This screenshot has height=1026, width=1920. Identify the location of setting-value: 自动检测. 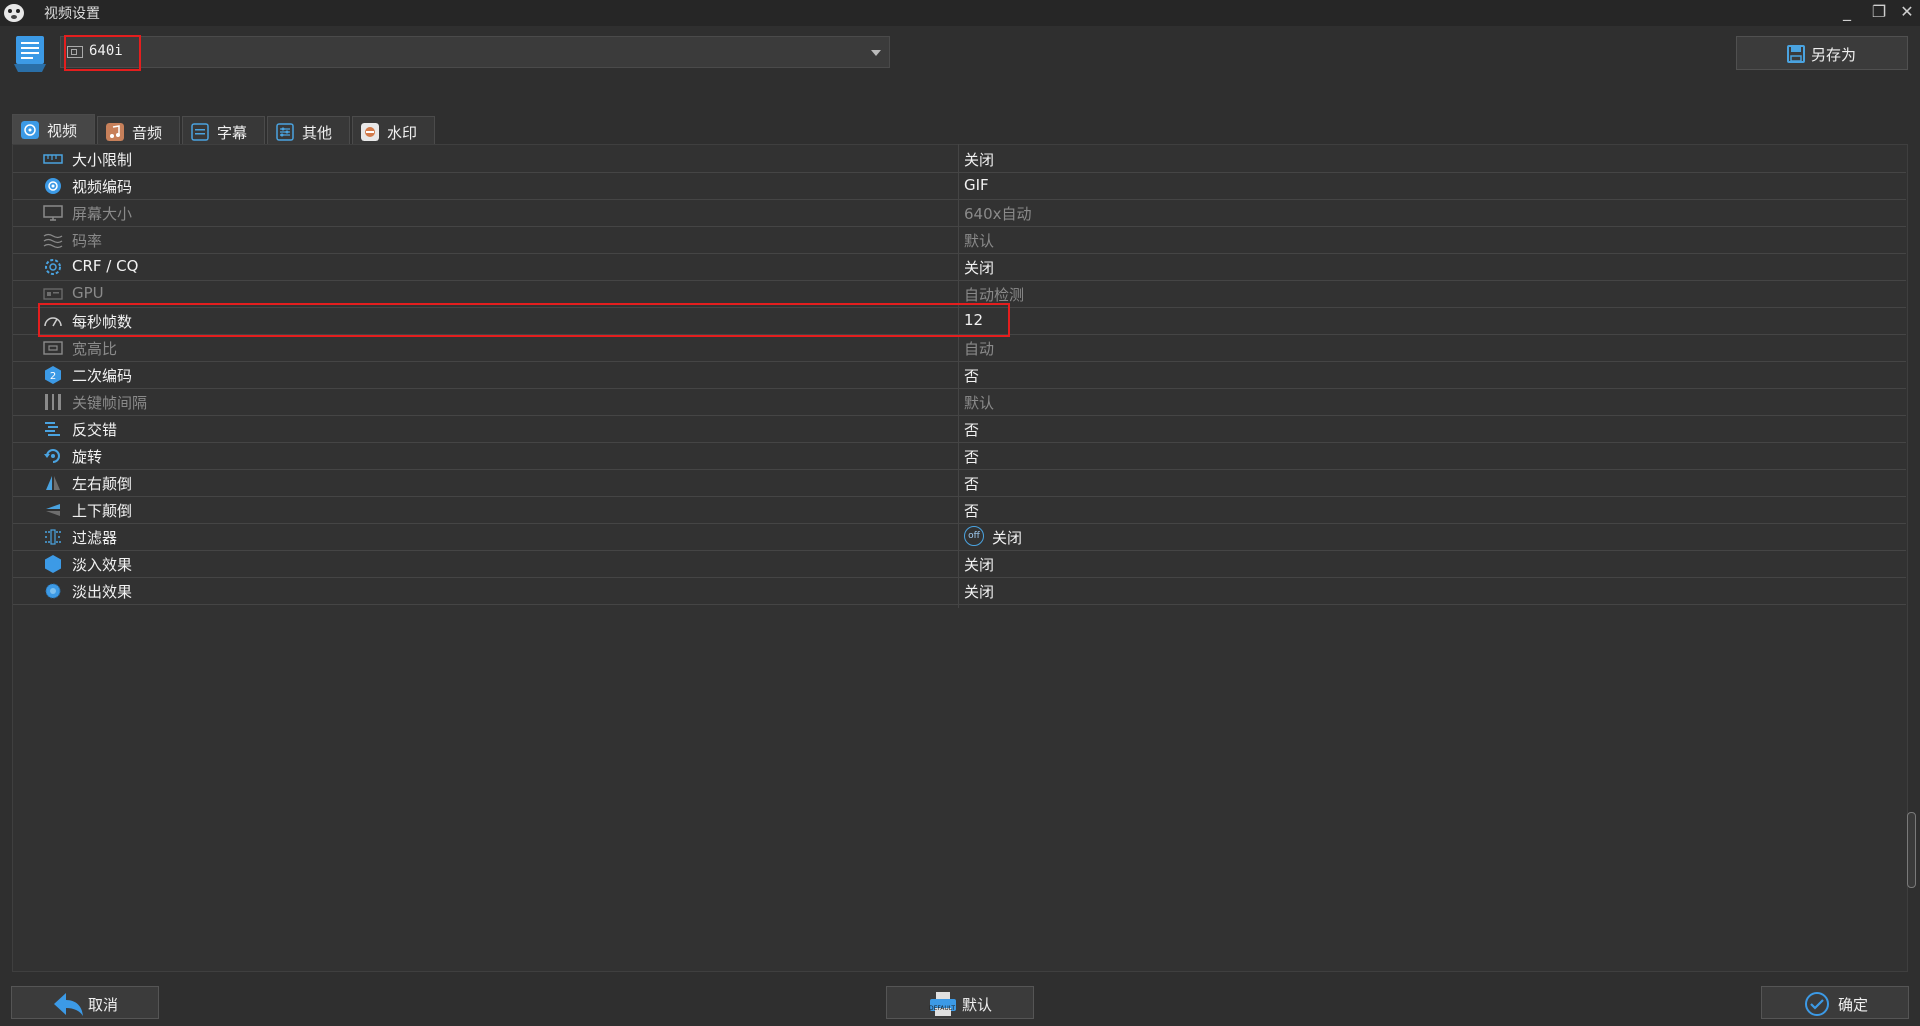
(994, 294).